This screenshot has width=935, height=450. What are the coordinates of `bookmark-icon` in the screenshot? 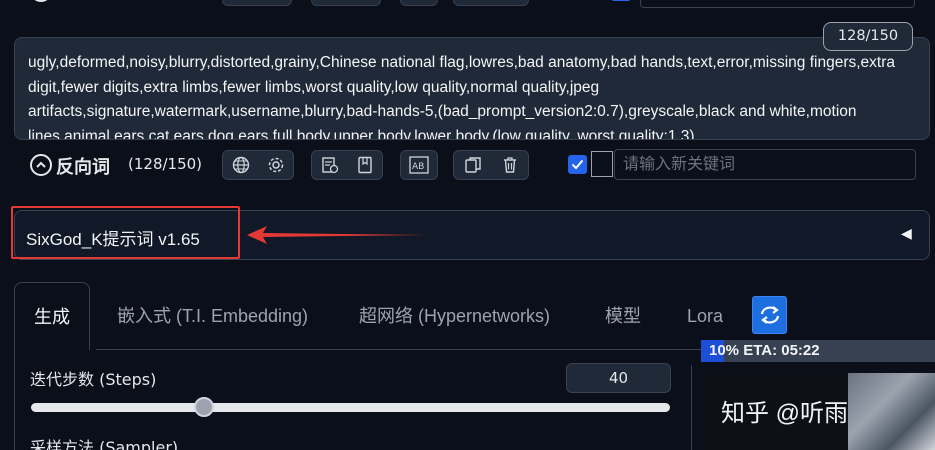 It's located at (365, 165).